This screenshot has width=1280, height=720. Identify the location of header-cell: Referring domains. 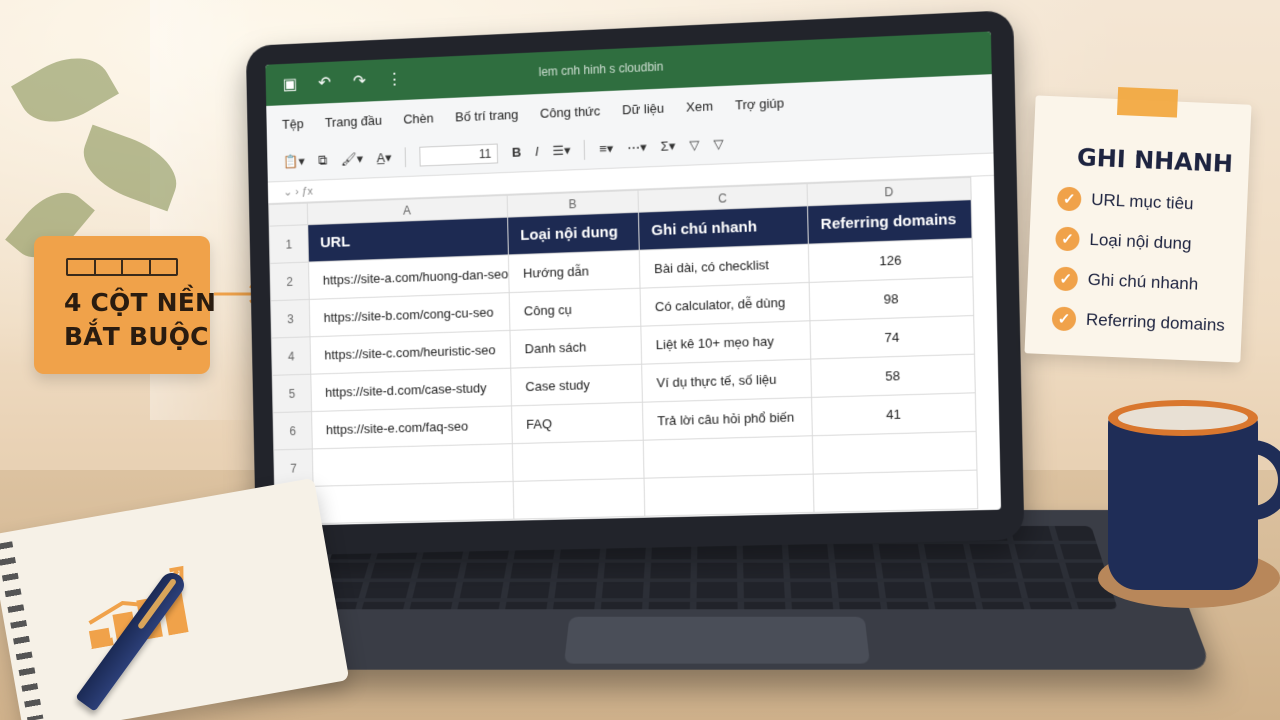
(890, 222).